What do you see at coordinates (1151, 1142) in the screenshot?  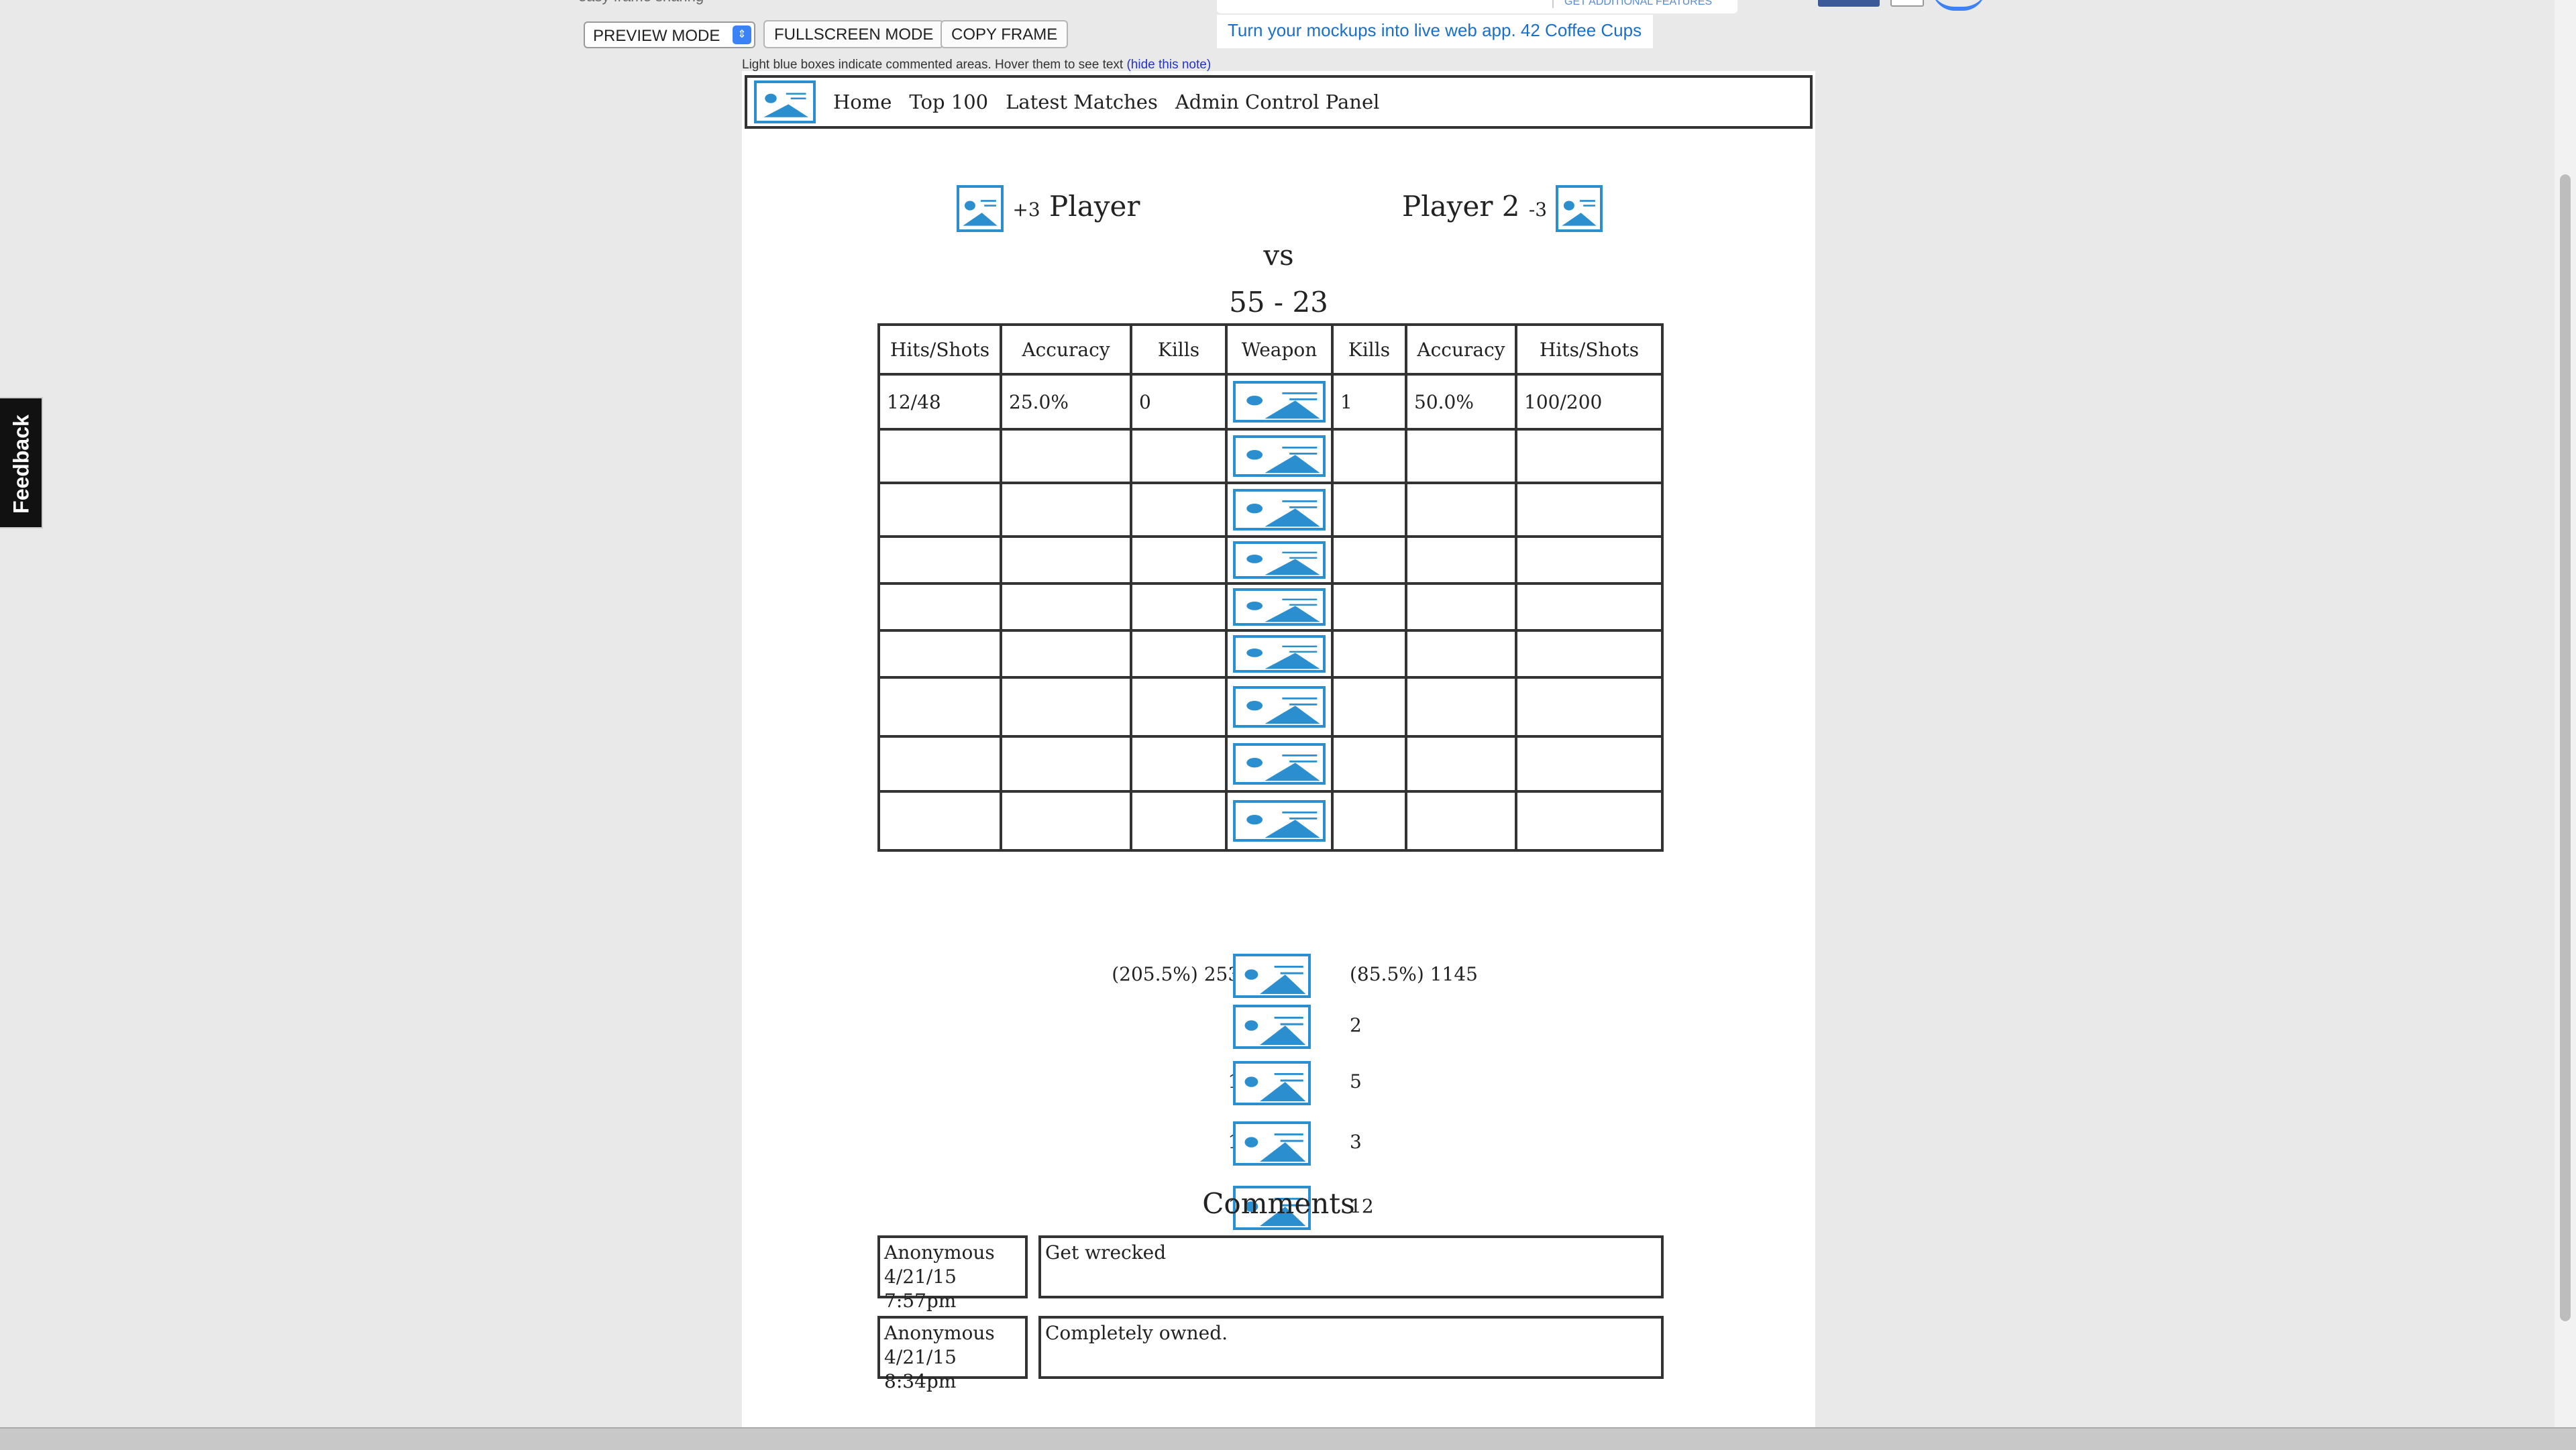 I see `summary-left-value: 17` at bounding box center [1151, 1142].